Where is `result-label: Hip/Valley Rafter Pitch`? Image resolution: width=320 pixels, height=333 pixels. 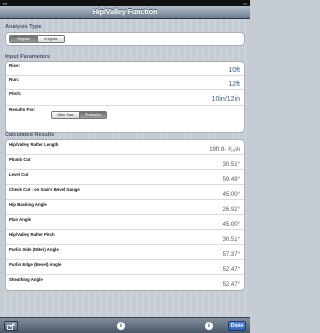 result-label: Hip/Valley Rafter Pitch is located at coordinates (32, 234).